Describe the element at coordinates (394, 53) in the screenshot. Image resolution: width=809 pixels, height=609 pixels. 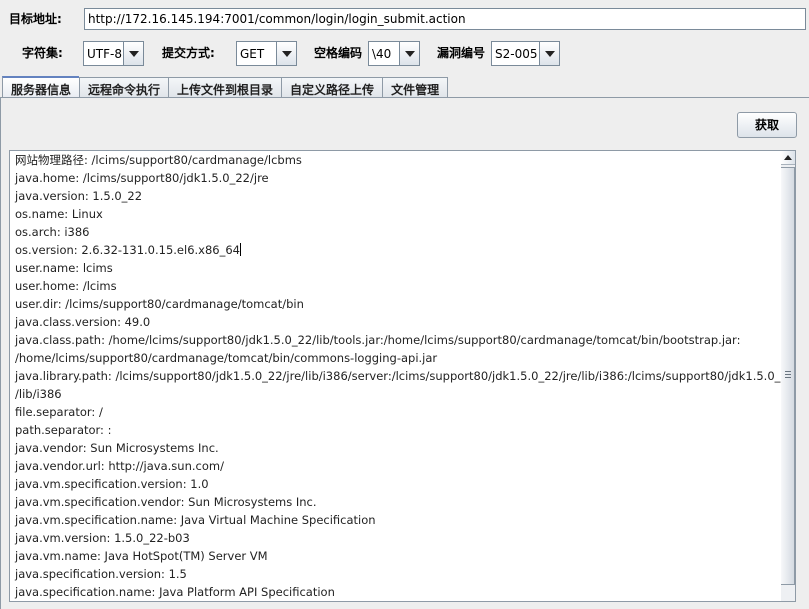
I see `space-encoding-select: \40` at that location.